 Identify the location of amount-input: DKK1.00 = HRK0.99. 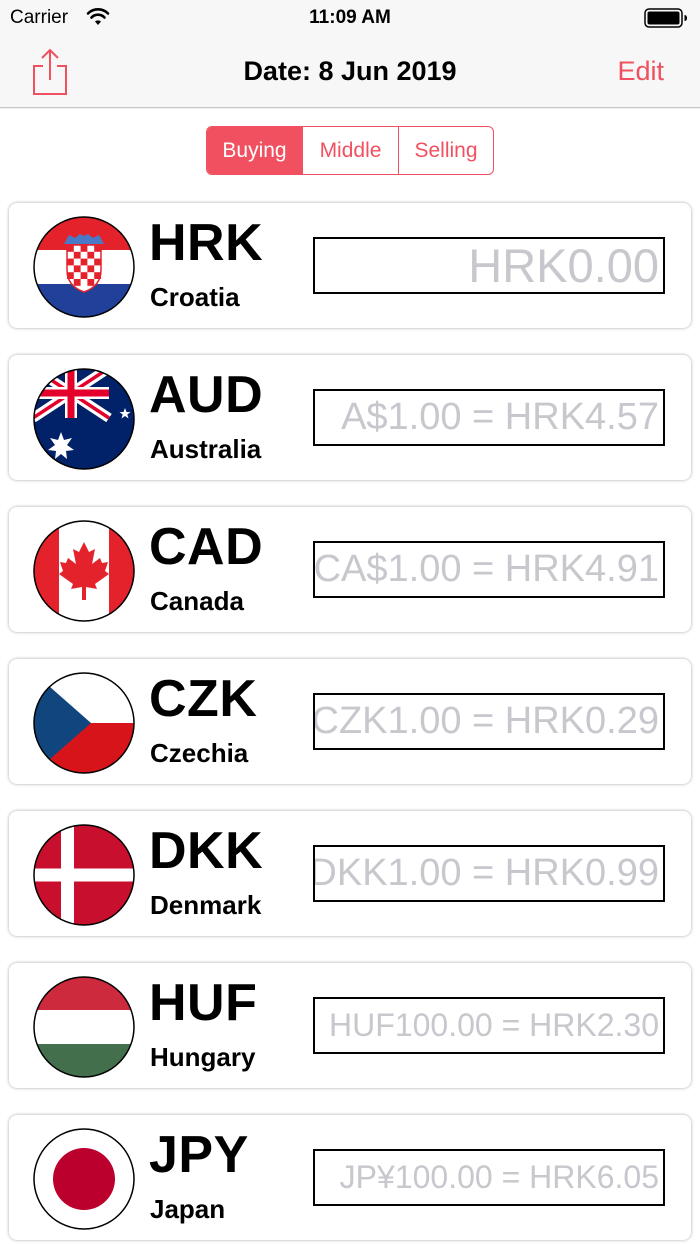
(489, 873).